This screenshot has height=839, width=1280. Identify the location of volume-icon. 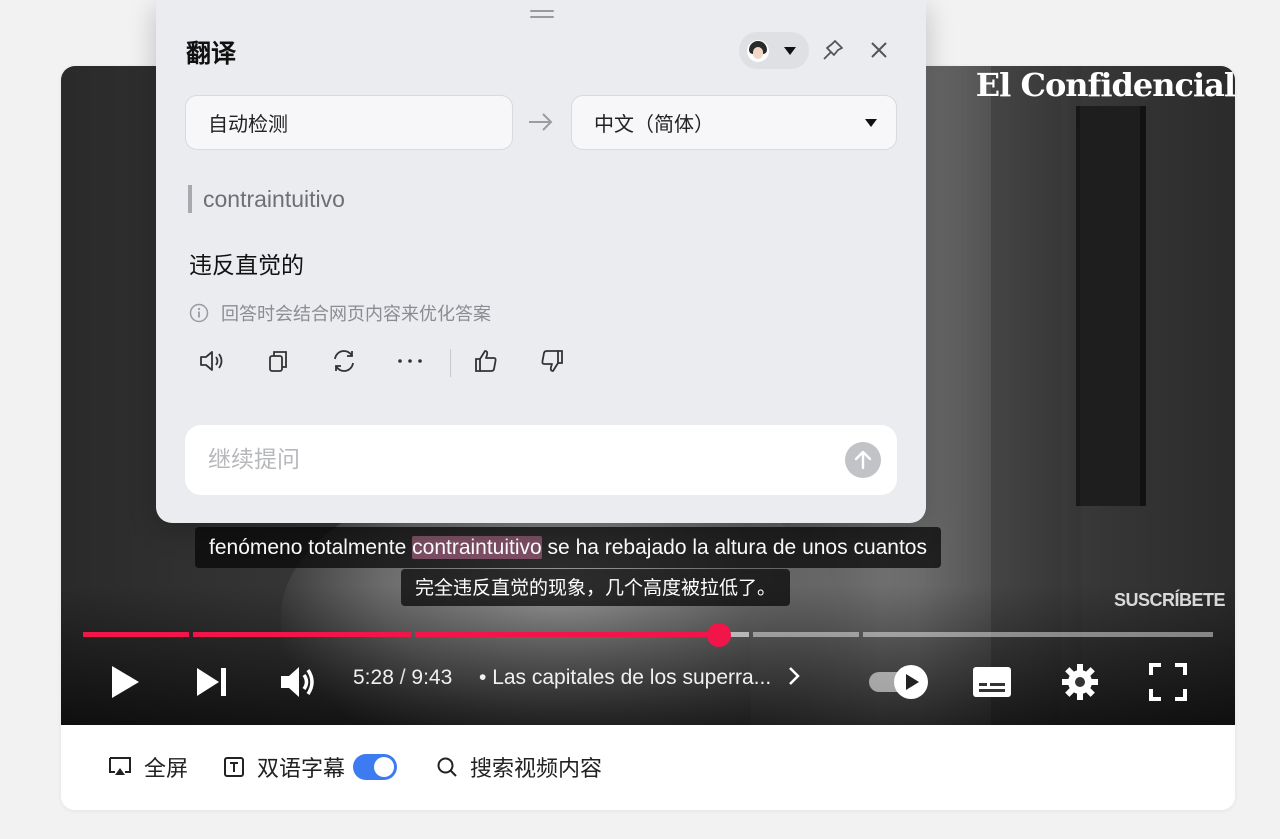
(297, 682).